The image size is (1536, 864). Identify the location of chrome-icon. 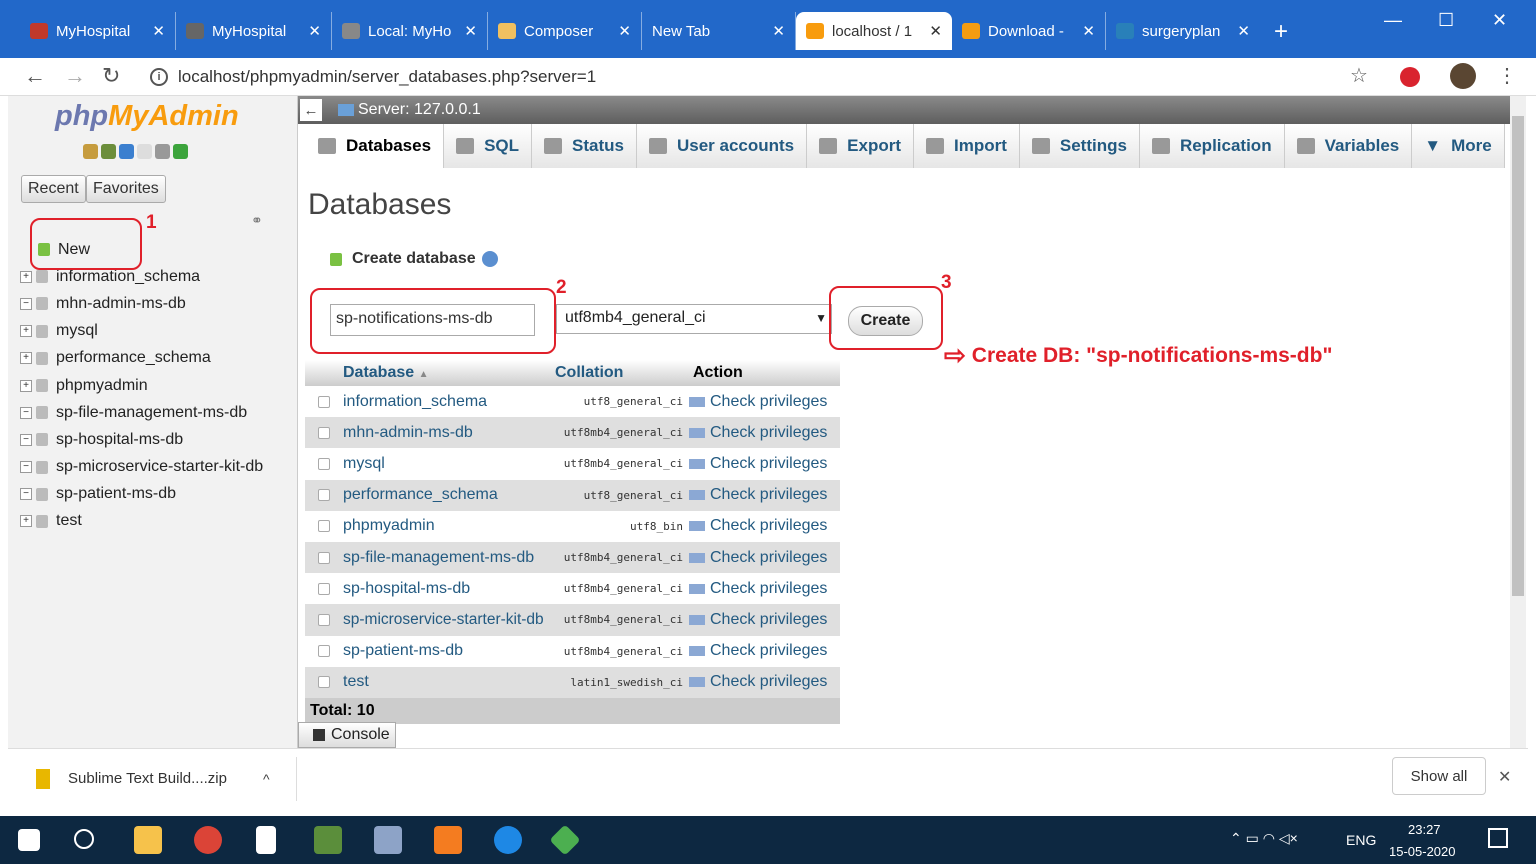
(208, 840).